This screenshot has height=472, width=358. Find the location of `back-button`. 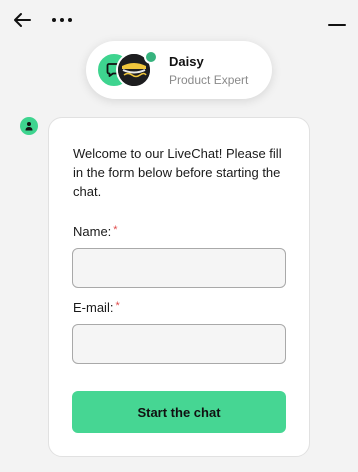

back-button is located at coordinates (22, 20).